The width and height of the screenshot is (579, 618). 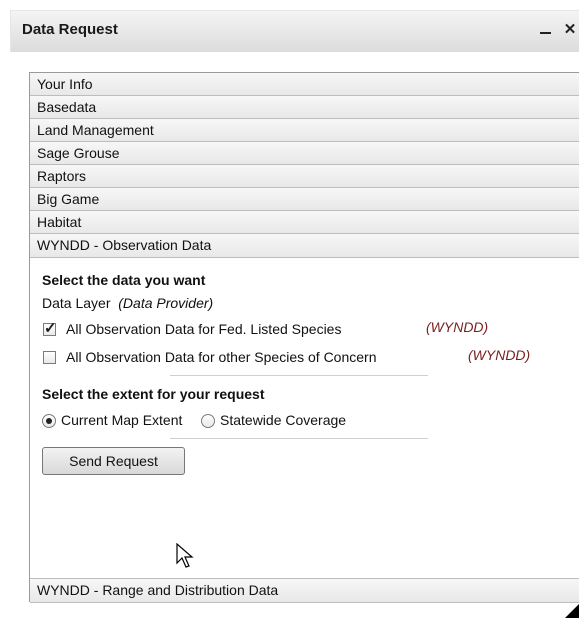 What do you see at coordinates (304, 176) in the screenshot?
I see `section-raptors: Raptors` at bounding box center [304, 176].